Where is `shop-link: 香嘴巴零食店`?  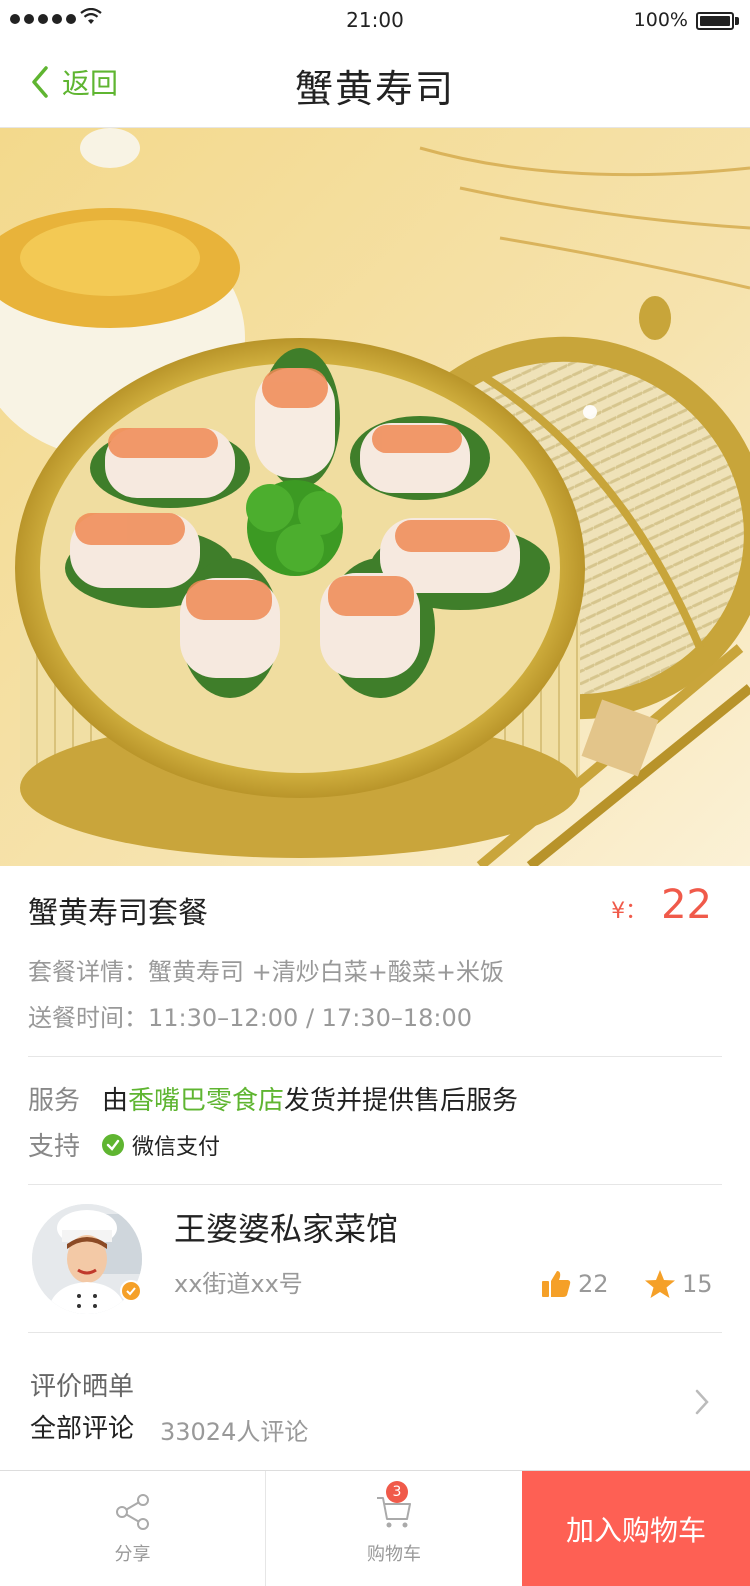 shop-link: 香嘴巴零食店 is located at coordinates (206, 1098).